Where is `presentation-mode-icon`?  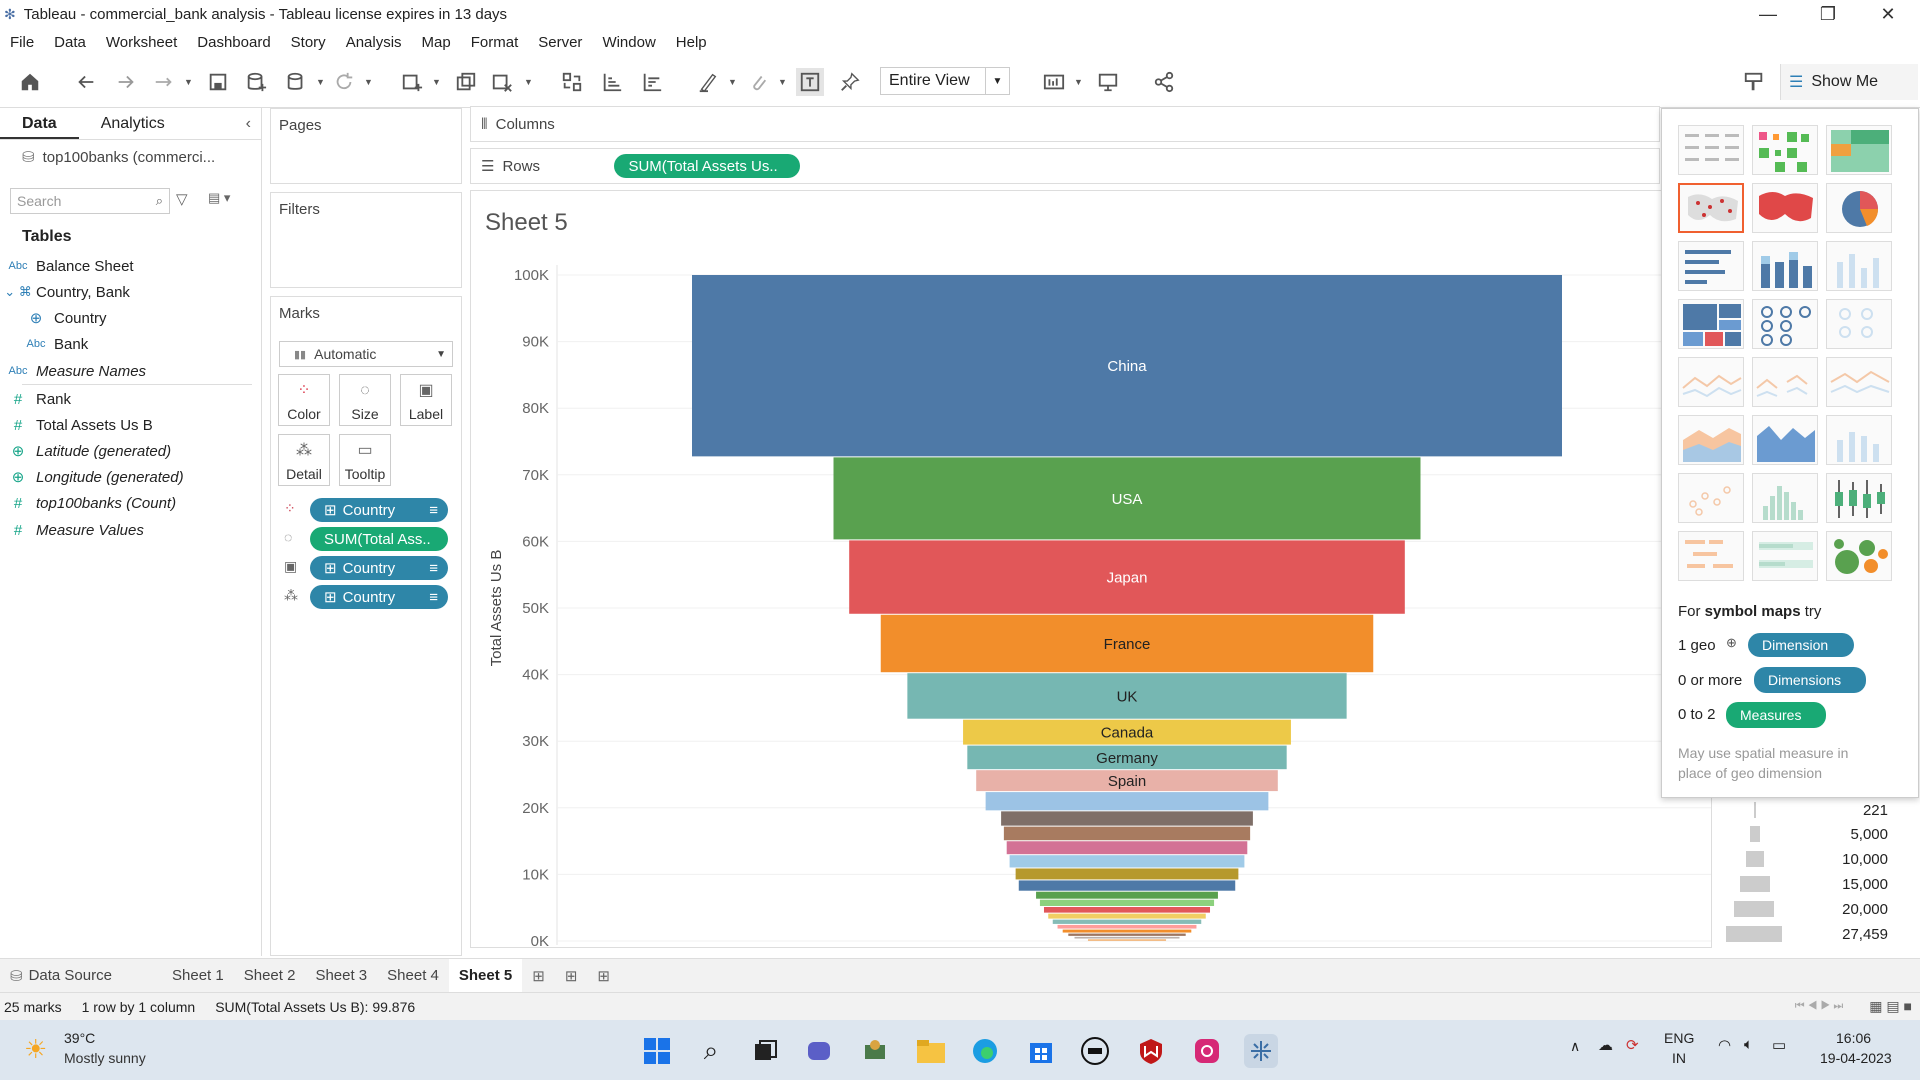 presentation-mode-icon is located at coordinates (1108, 82).